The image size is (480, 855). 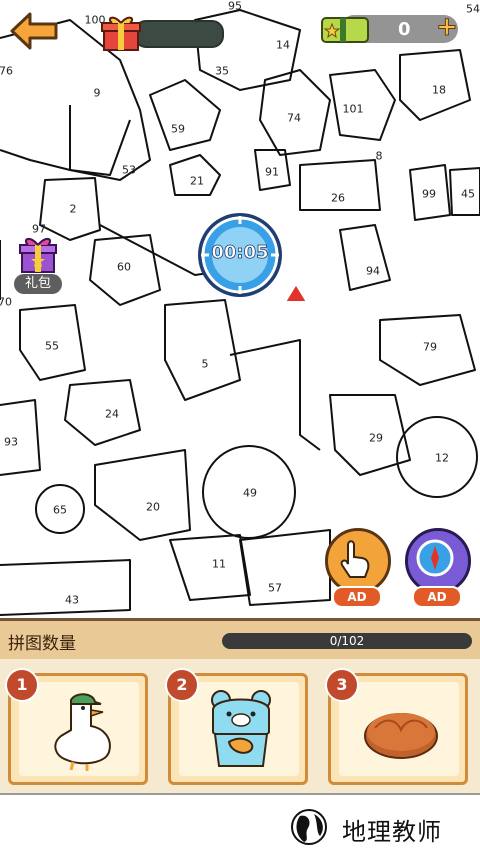 I want to click on ticket-counter: 0 +, so click(x=393, y=29).